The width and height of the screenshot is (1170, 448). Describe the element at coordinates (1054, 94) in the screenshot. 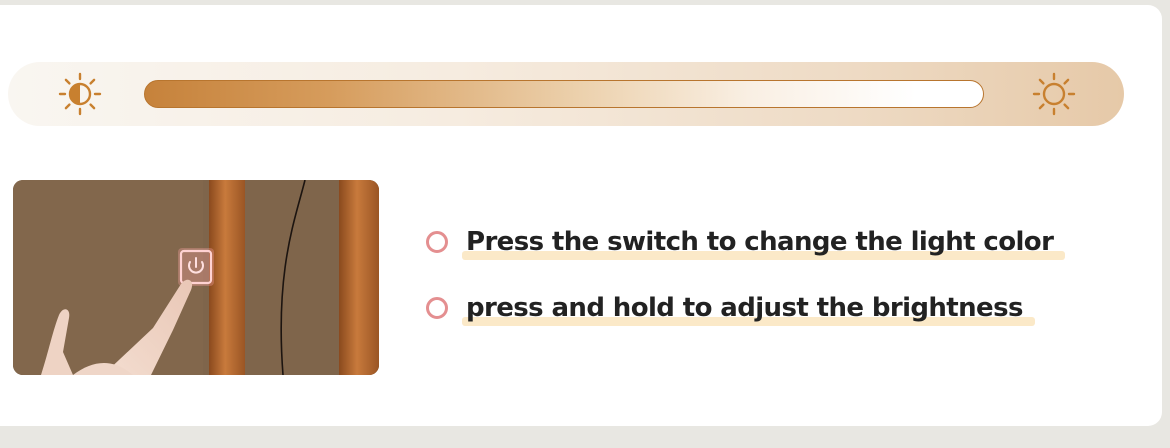

I see `sun-outline-icon` at that location.